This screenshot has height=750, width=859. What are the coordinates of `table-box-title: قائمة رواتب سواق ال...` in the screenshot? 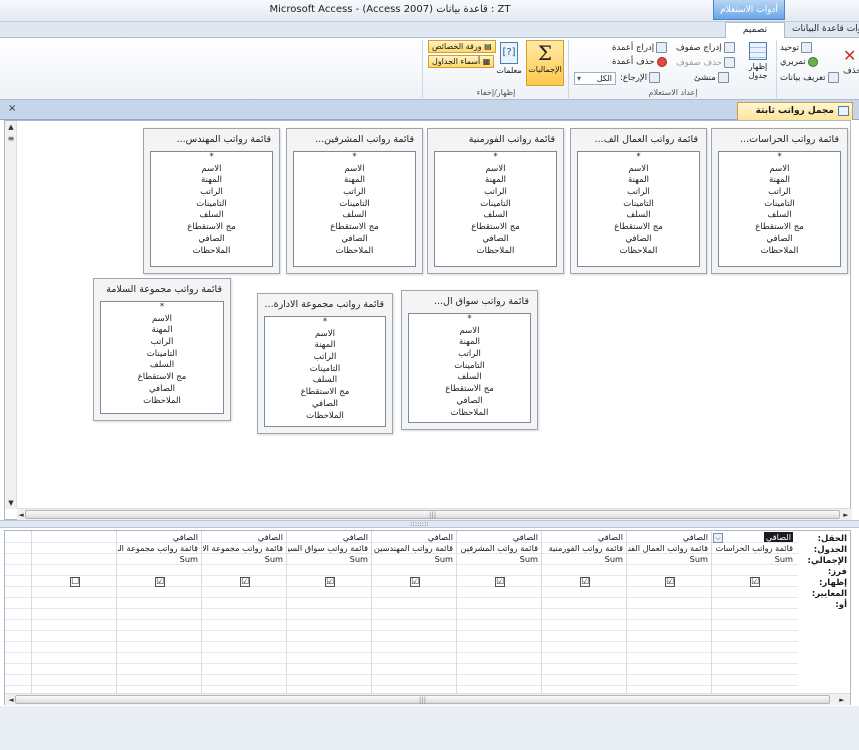 It's located at (469, 302).